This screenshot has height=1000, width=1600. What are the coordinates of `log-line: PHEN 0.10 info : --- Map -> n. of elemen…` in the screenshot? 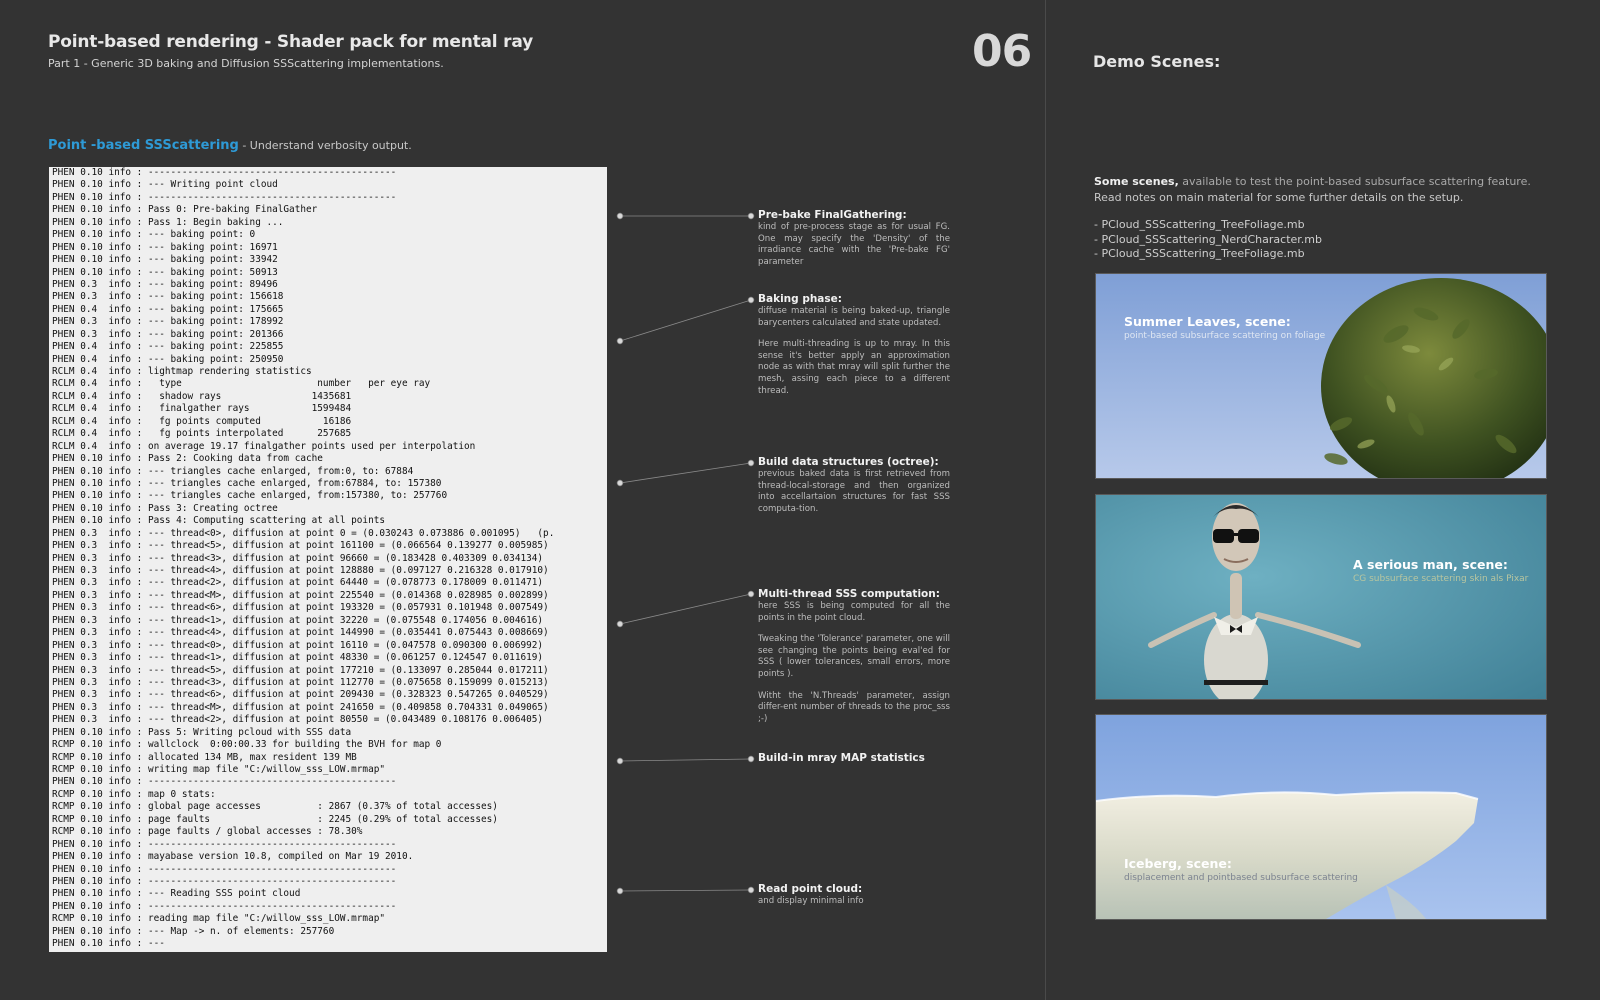 It's located at (193, 931).